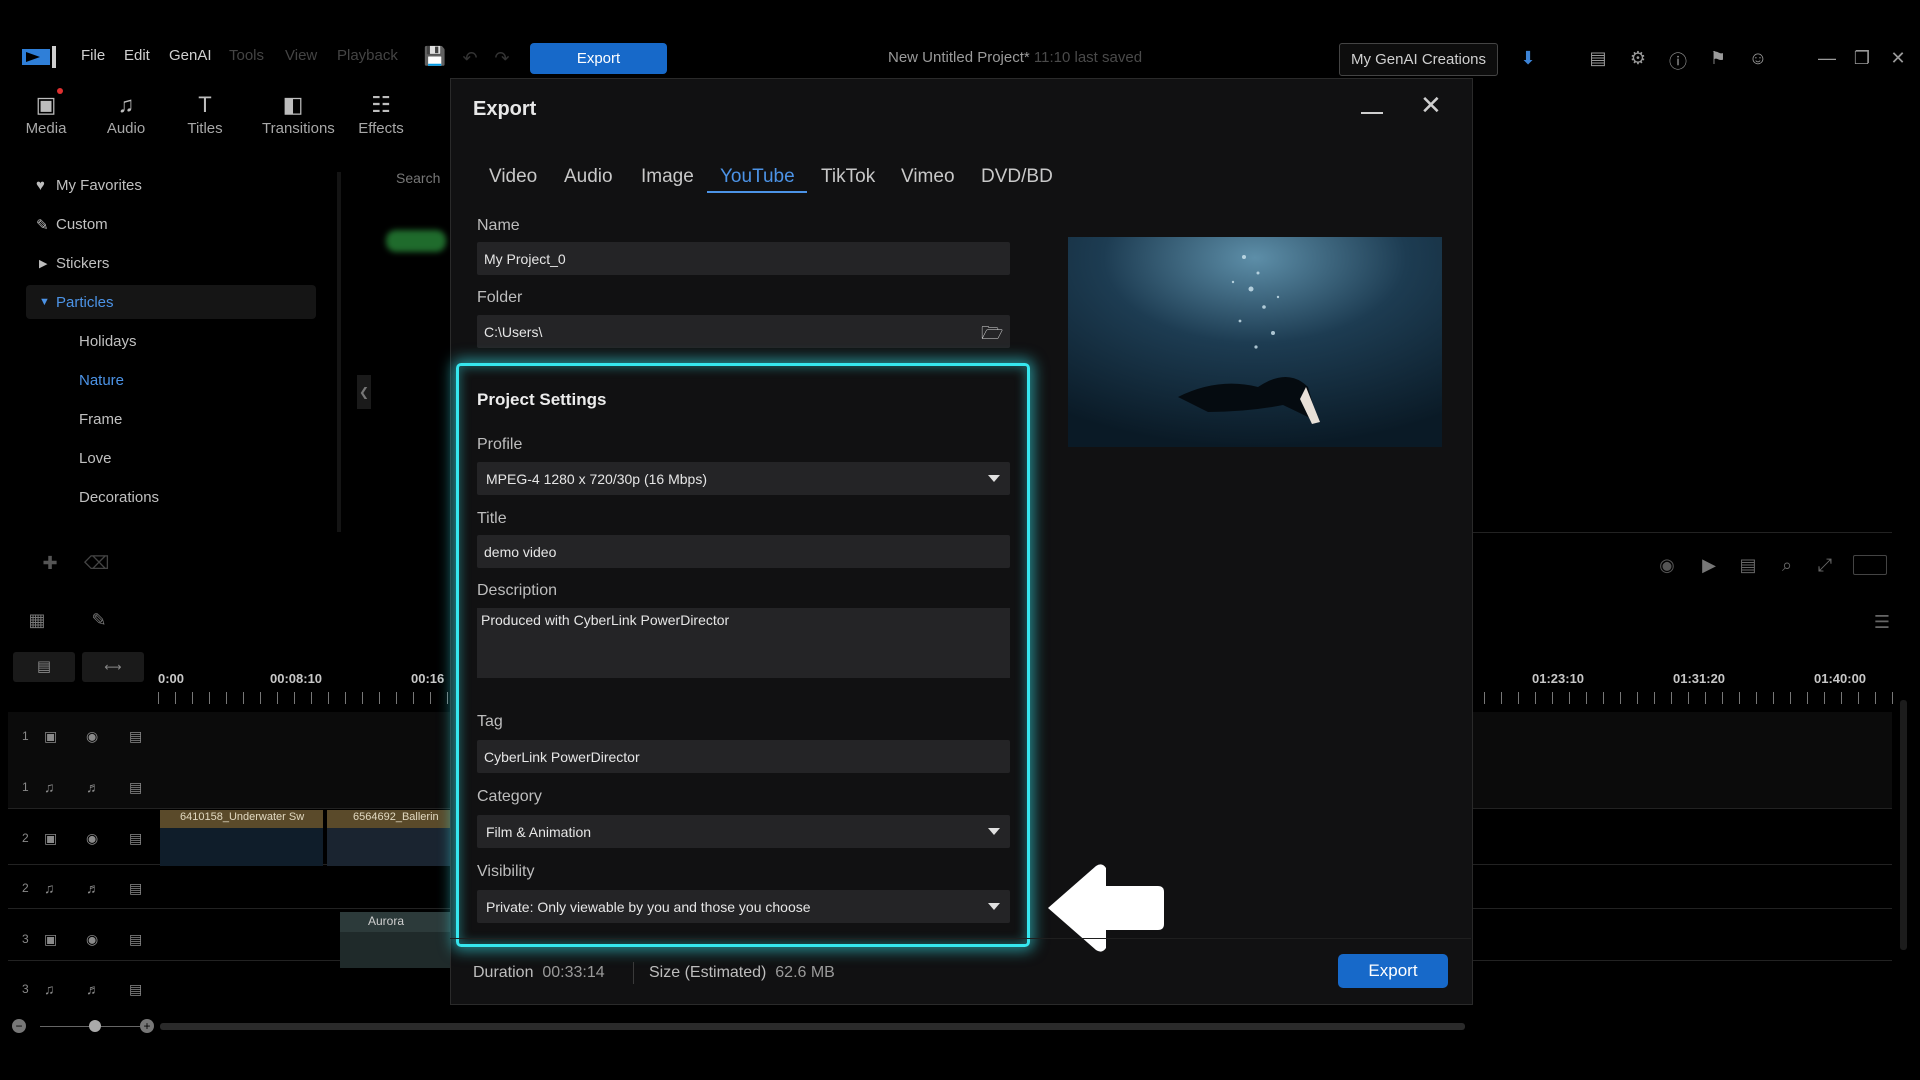 This screenshot has width=1920, height=1080. What do you see at coordinates (1903, 825) in the screenshot?
I see `track-scrollbar` at bounding box center [1903, 825].